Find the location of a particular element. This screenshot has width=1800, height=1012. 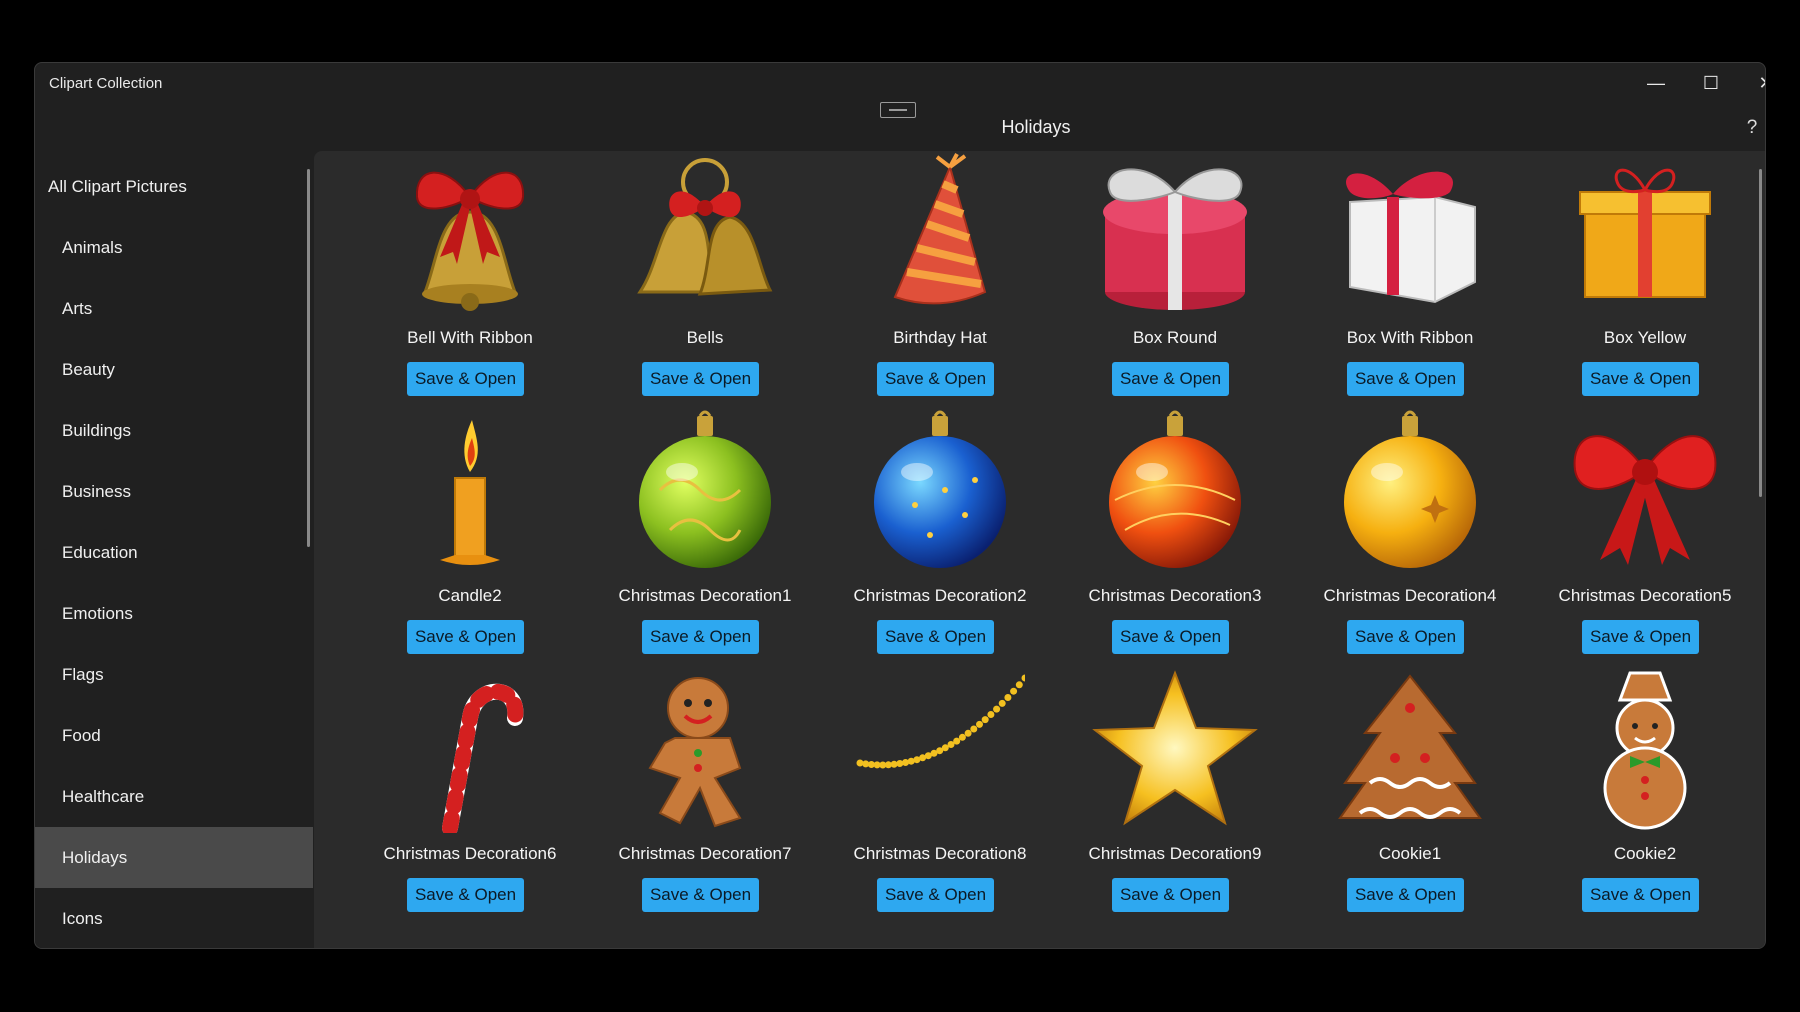

sidebar-item-food: Food is located at coordinates (174, 735).